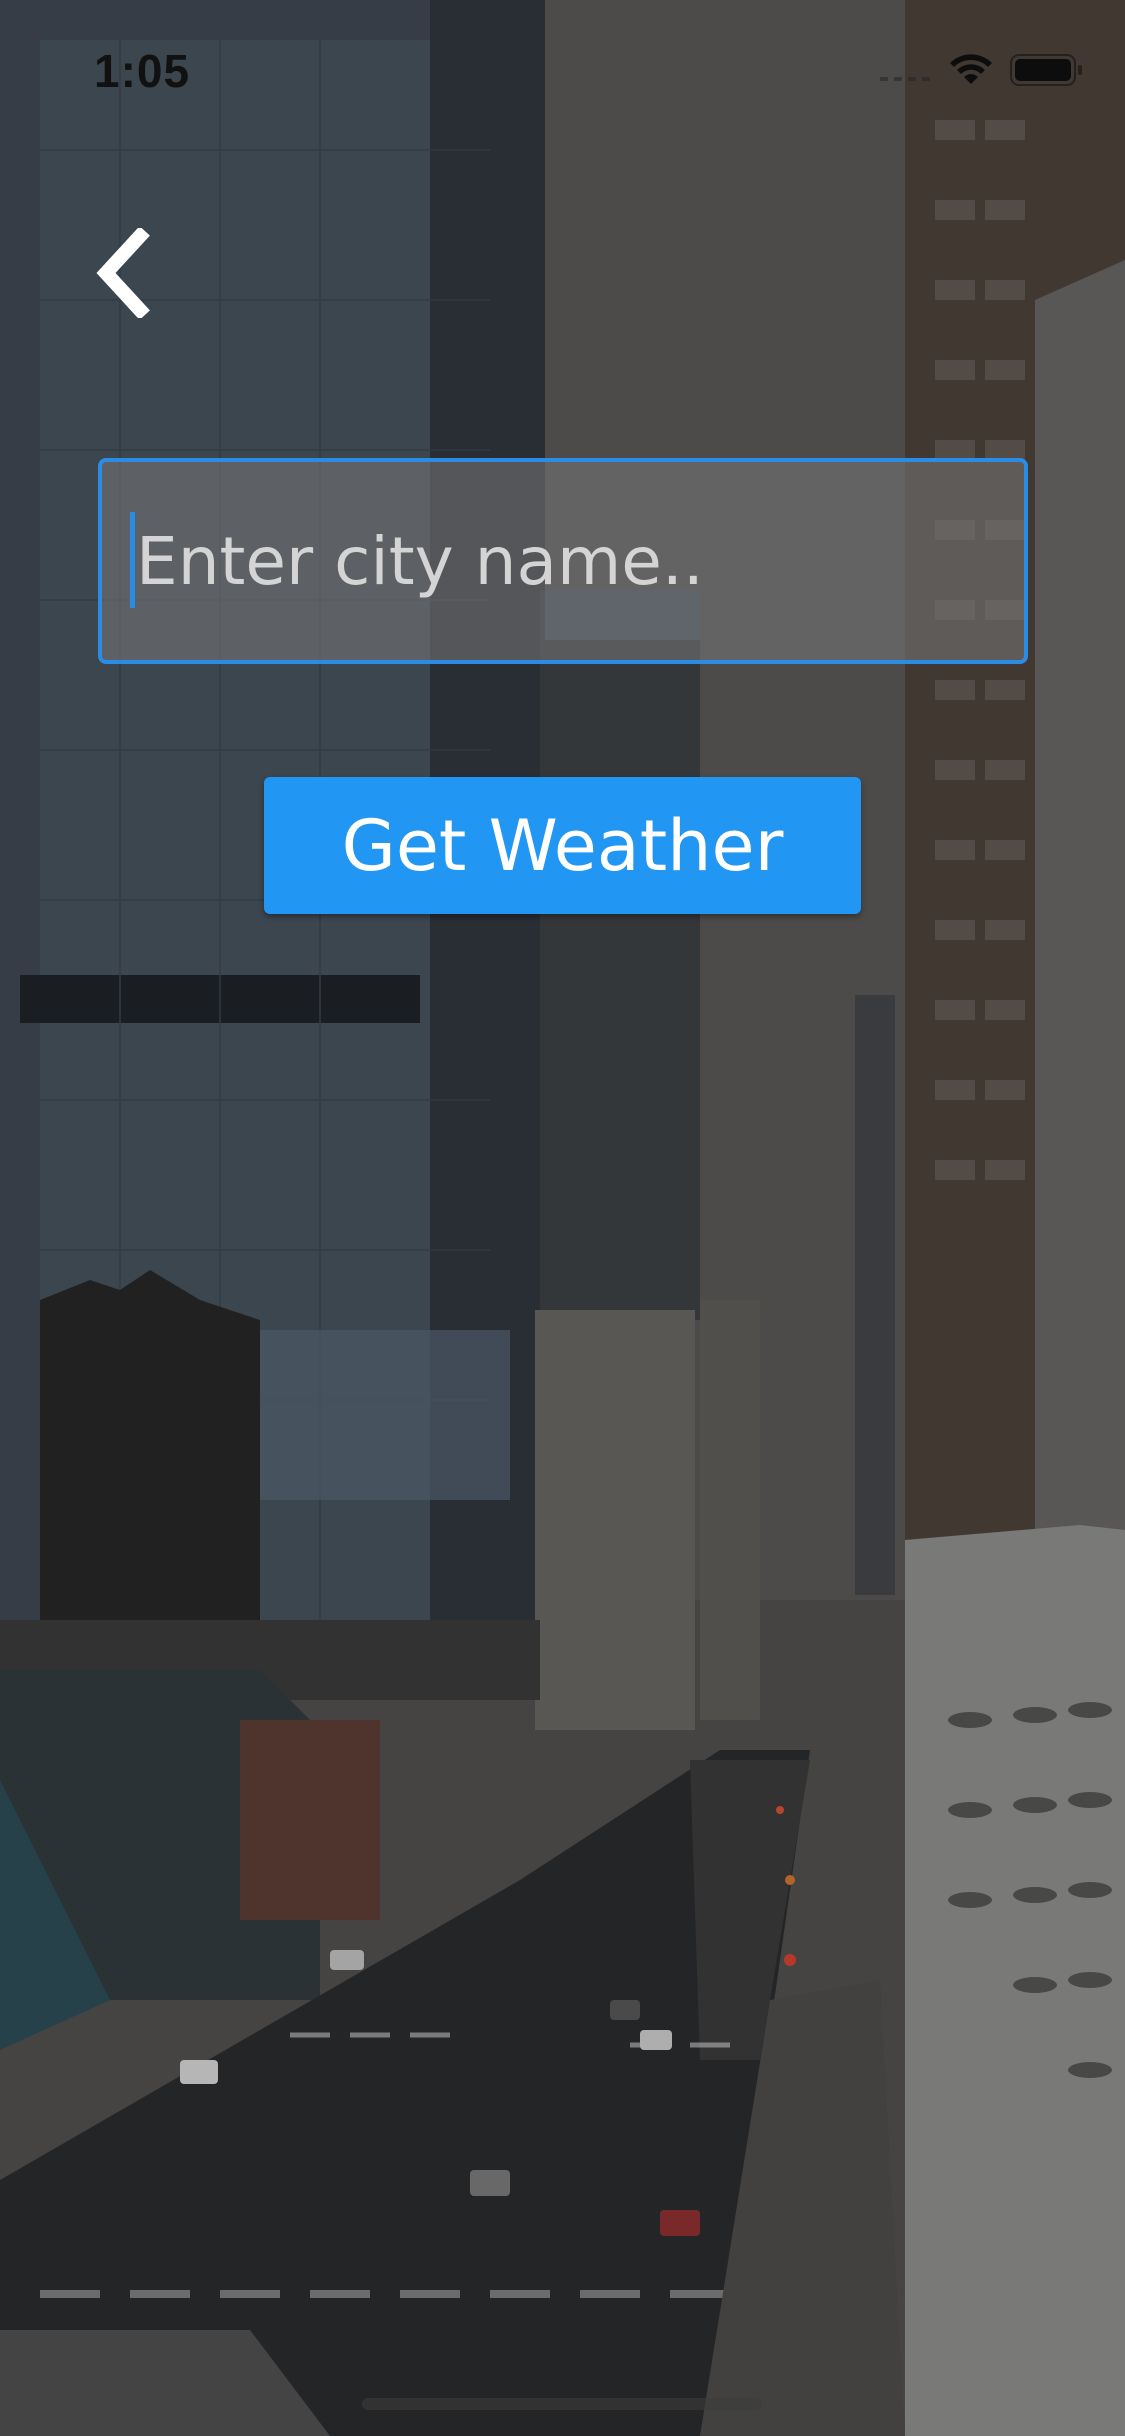 The width and height of the screenshot is (1125, 2436). I want to click on city-name-input, so click(563, 561).